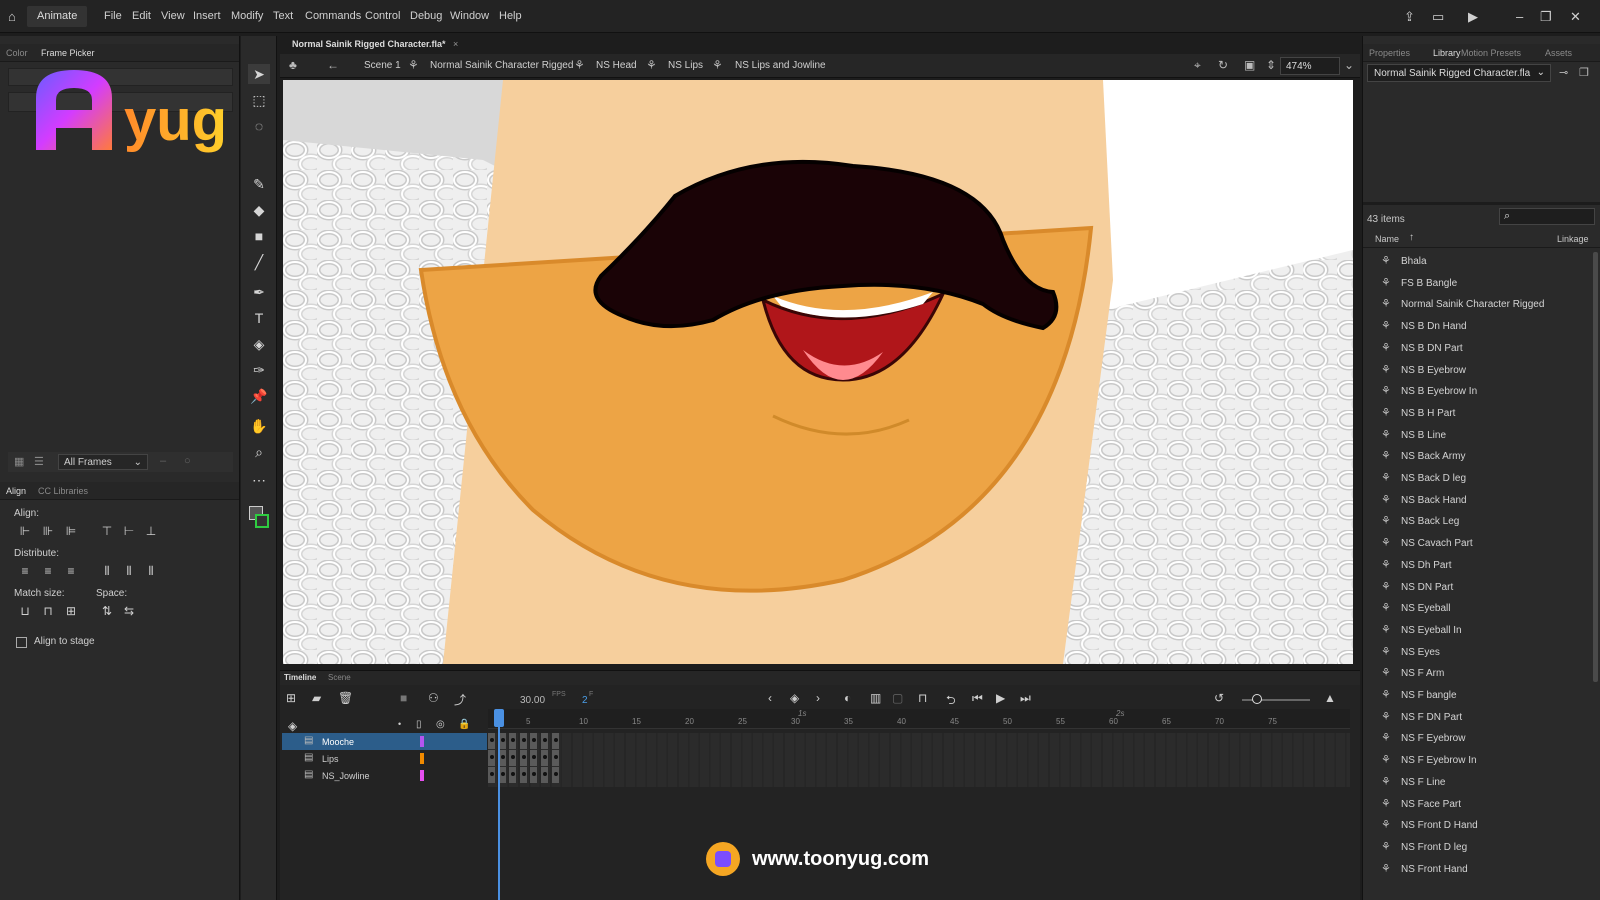 Image resolution: width=1600 pixels, height=900 pixels. I want to click on library-file-select: Normal Sainik Rigged Character.fla ⌄, so click(1459, 73).